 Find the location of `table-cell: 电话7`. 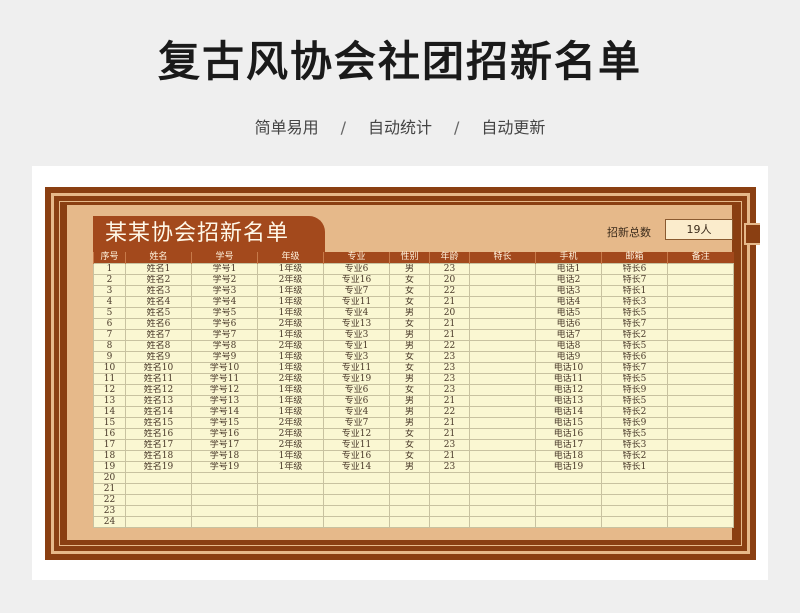

table-cell: 电话7 is located at coordinates (568, 335).